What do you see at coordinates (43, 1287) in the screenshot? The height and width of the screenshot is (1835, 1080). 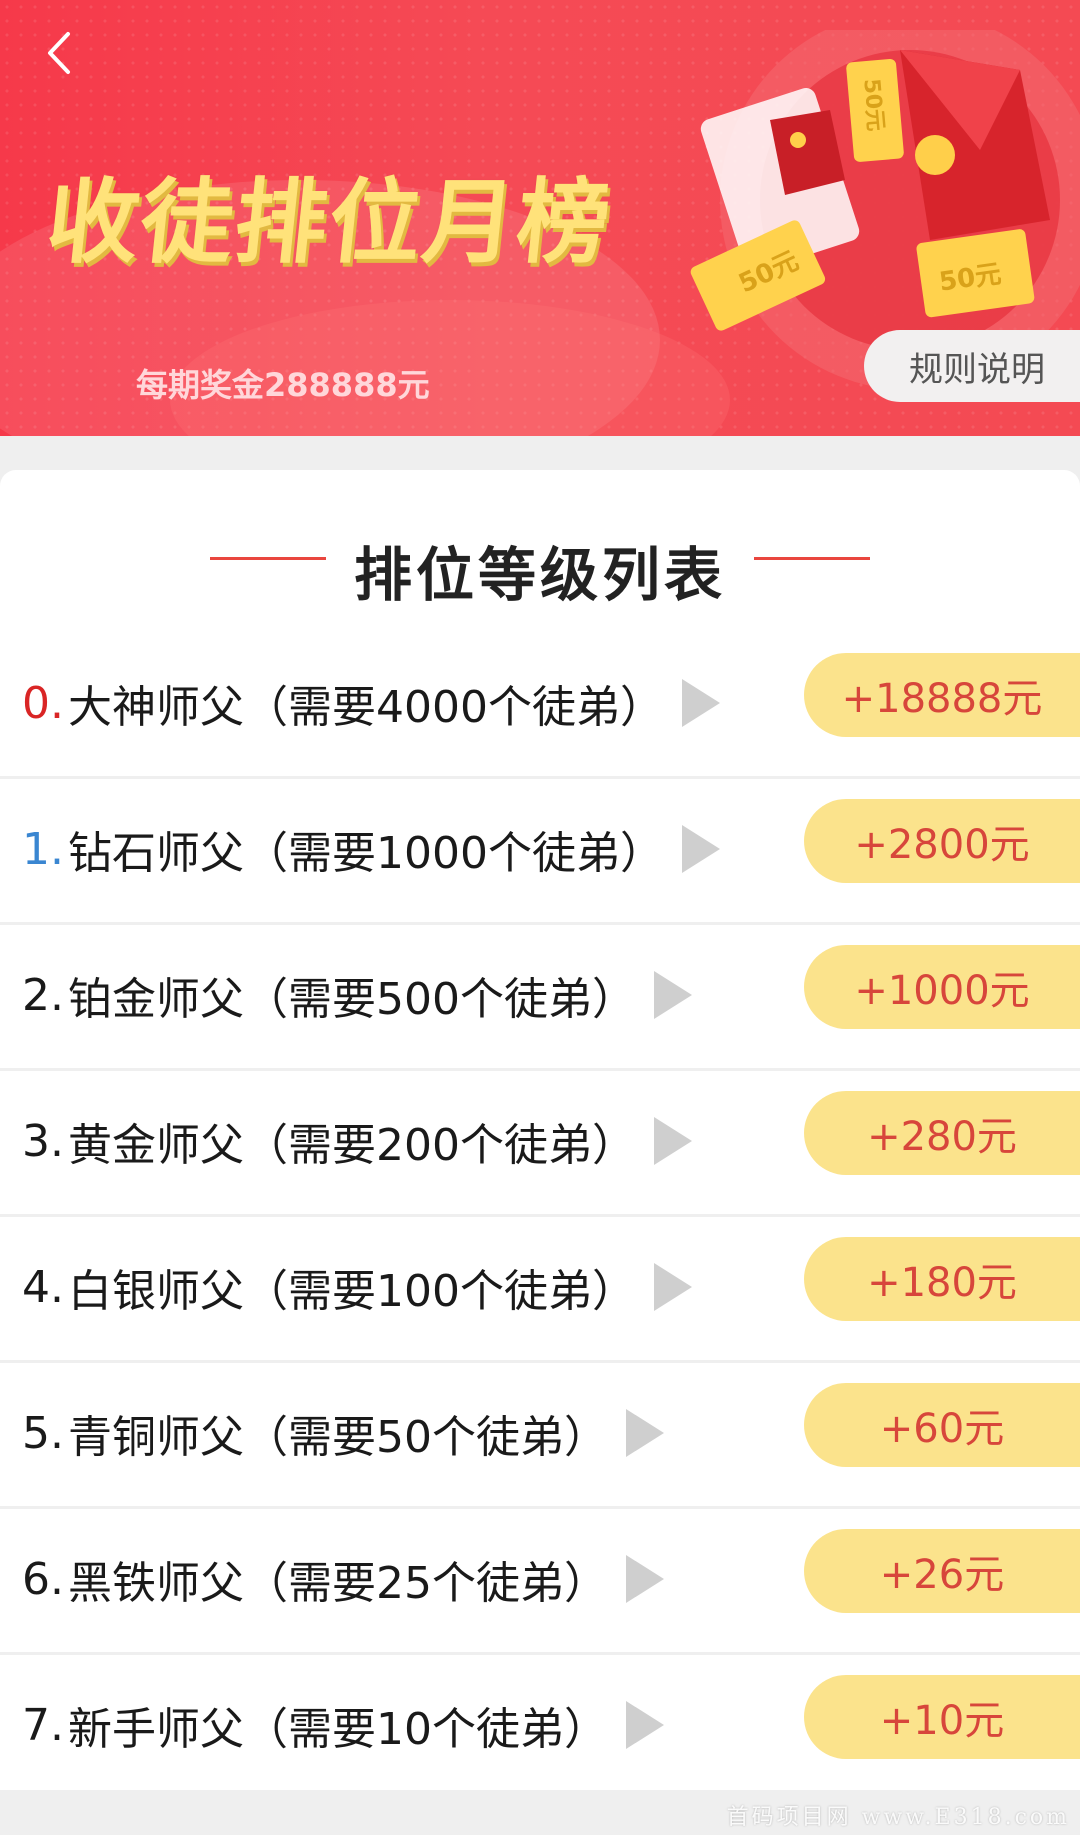 I see `rank-number: 4.` at bounding box center [43, 1287].